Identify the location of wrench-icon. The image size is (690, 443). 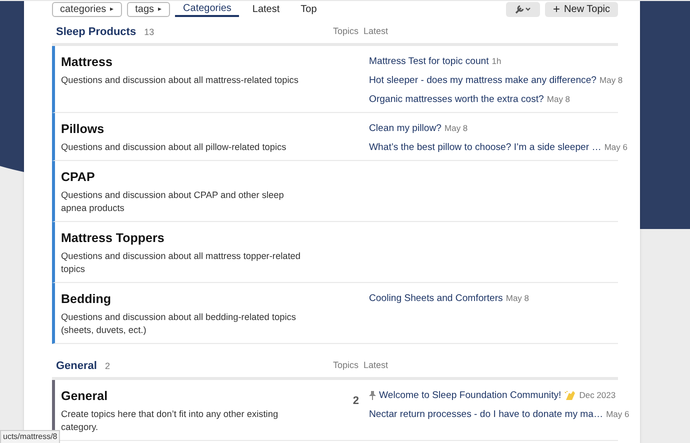
(523, 9).